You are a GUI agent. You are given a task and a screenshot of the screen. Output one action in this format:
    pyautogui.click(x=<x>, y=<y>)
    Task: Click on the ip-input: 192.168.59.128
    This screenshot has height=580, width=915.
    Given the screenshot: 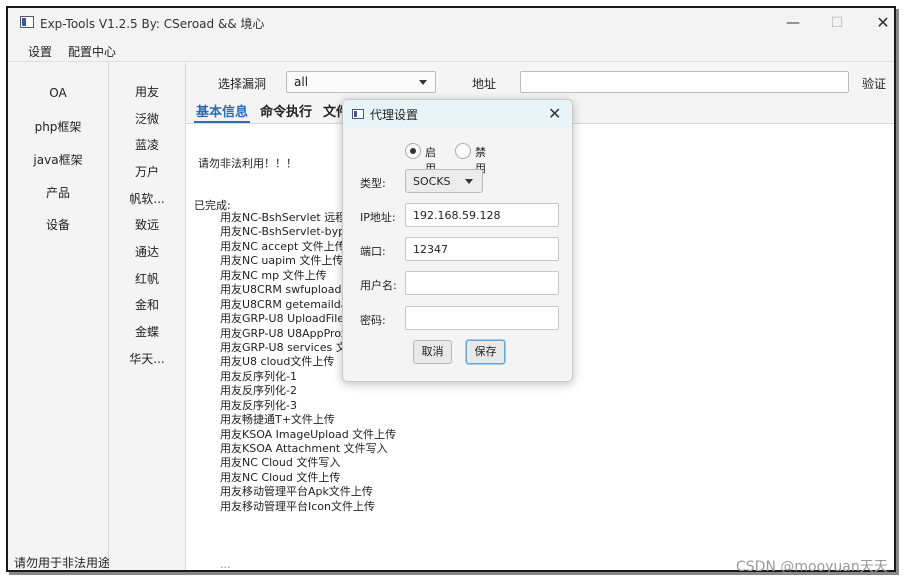 What is the action you would take?
    pyautogui.click(x=482, y=215)
    